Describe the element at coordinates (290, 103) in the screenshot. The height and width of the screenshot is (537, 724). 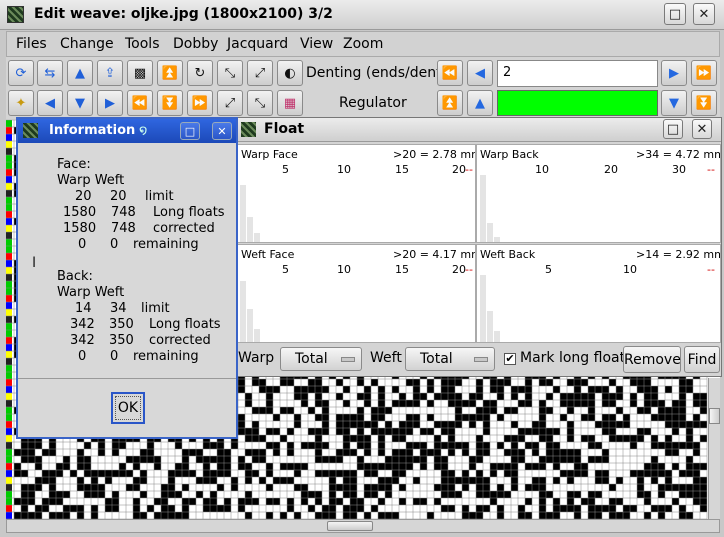
I see `grid-icon: ▦` at that location.